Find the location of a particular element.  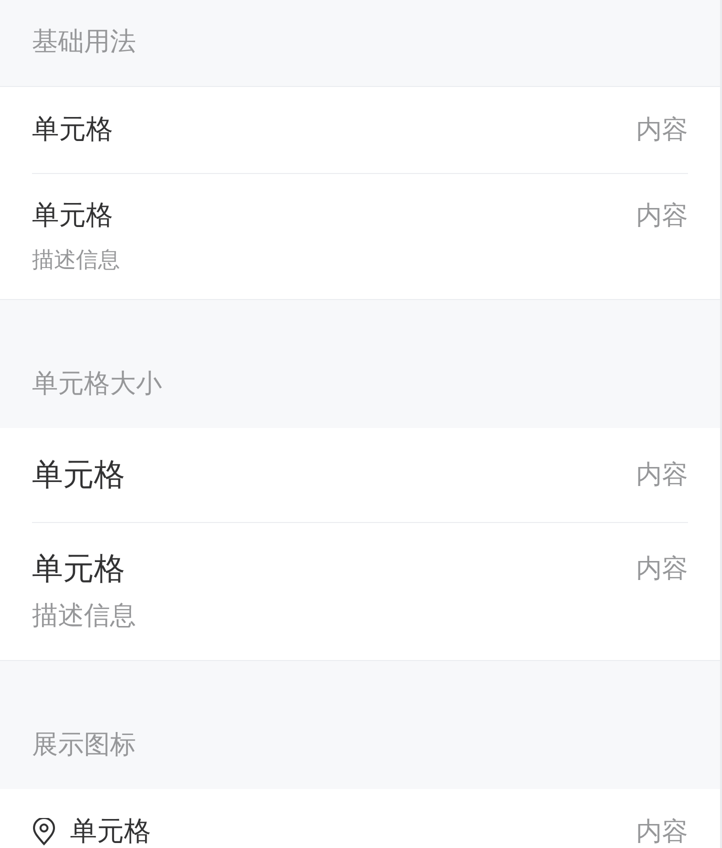

cell: 单元格 描述信息 内容 is located at coordinates (360, 236).